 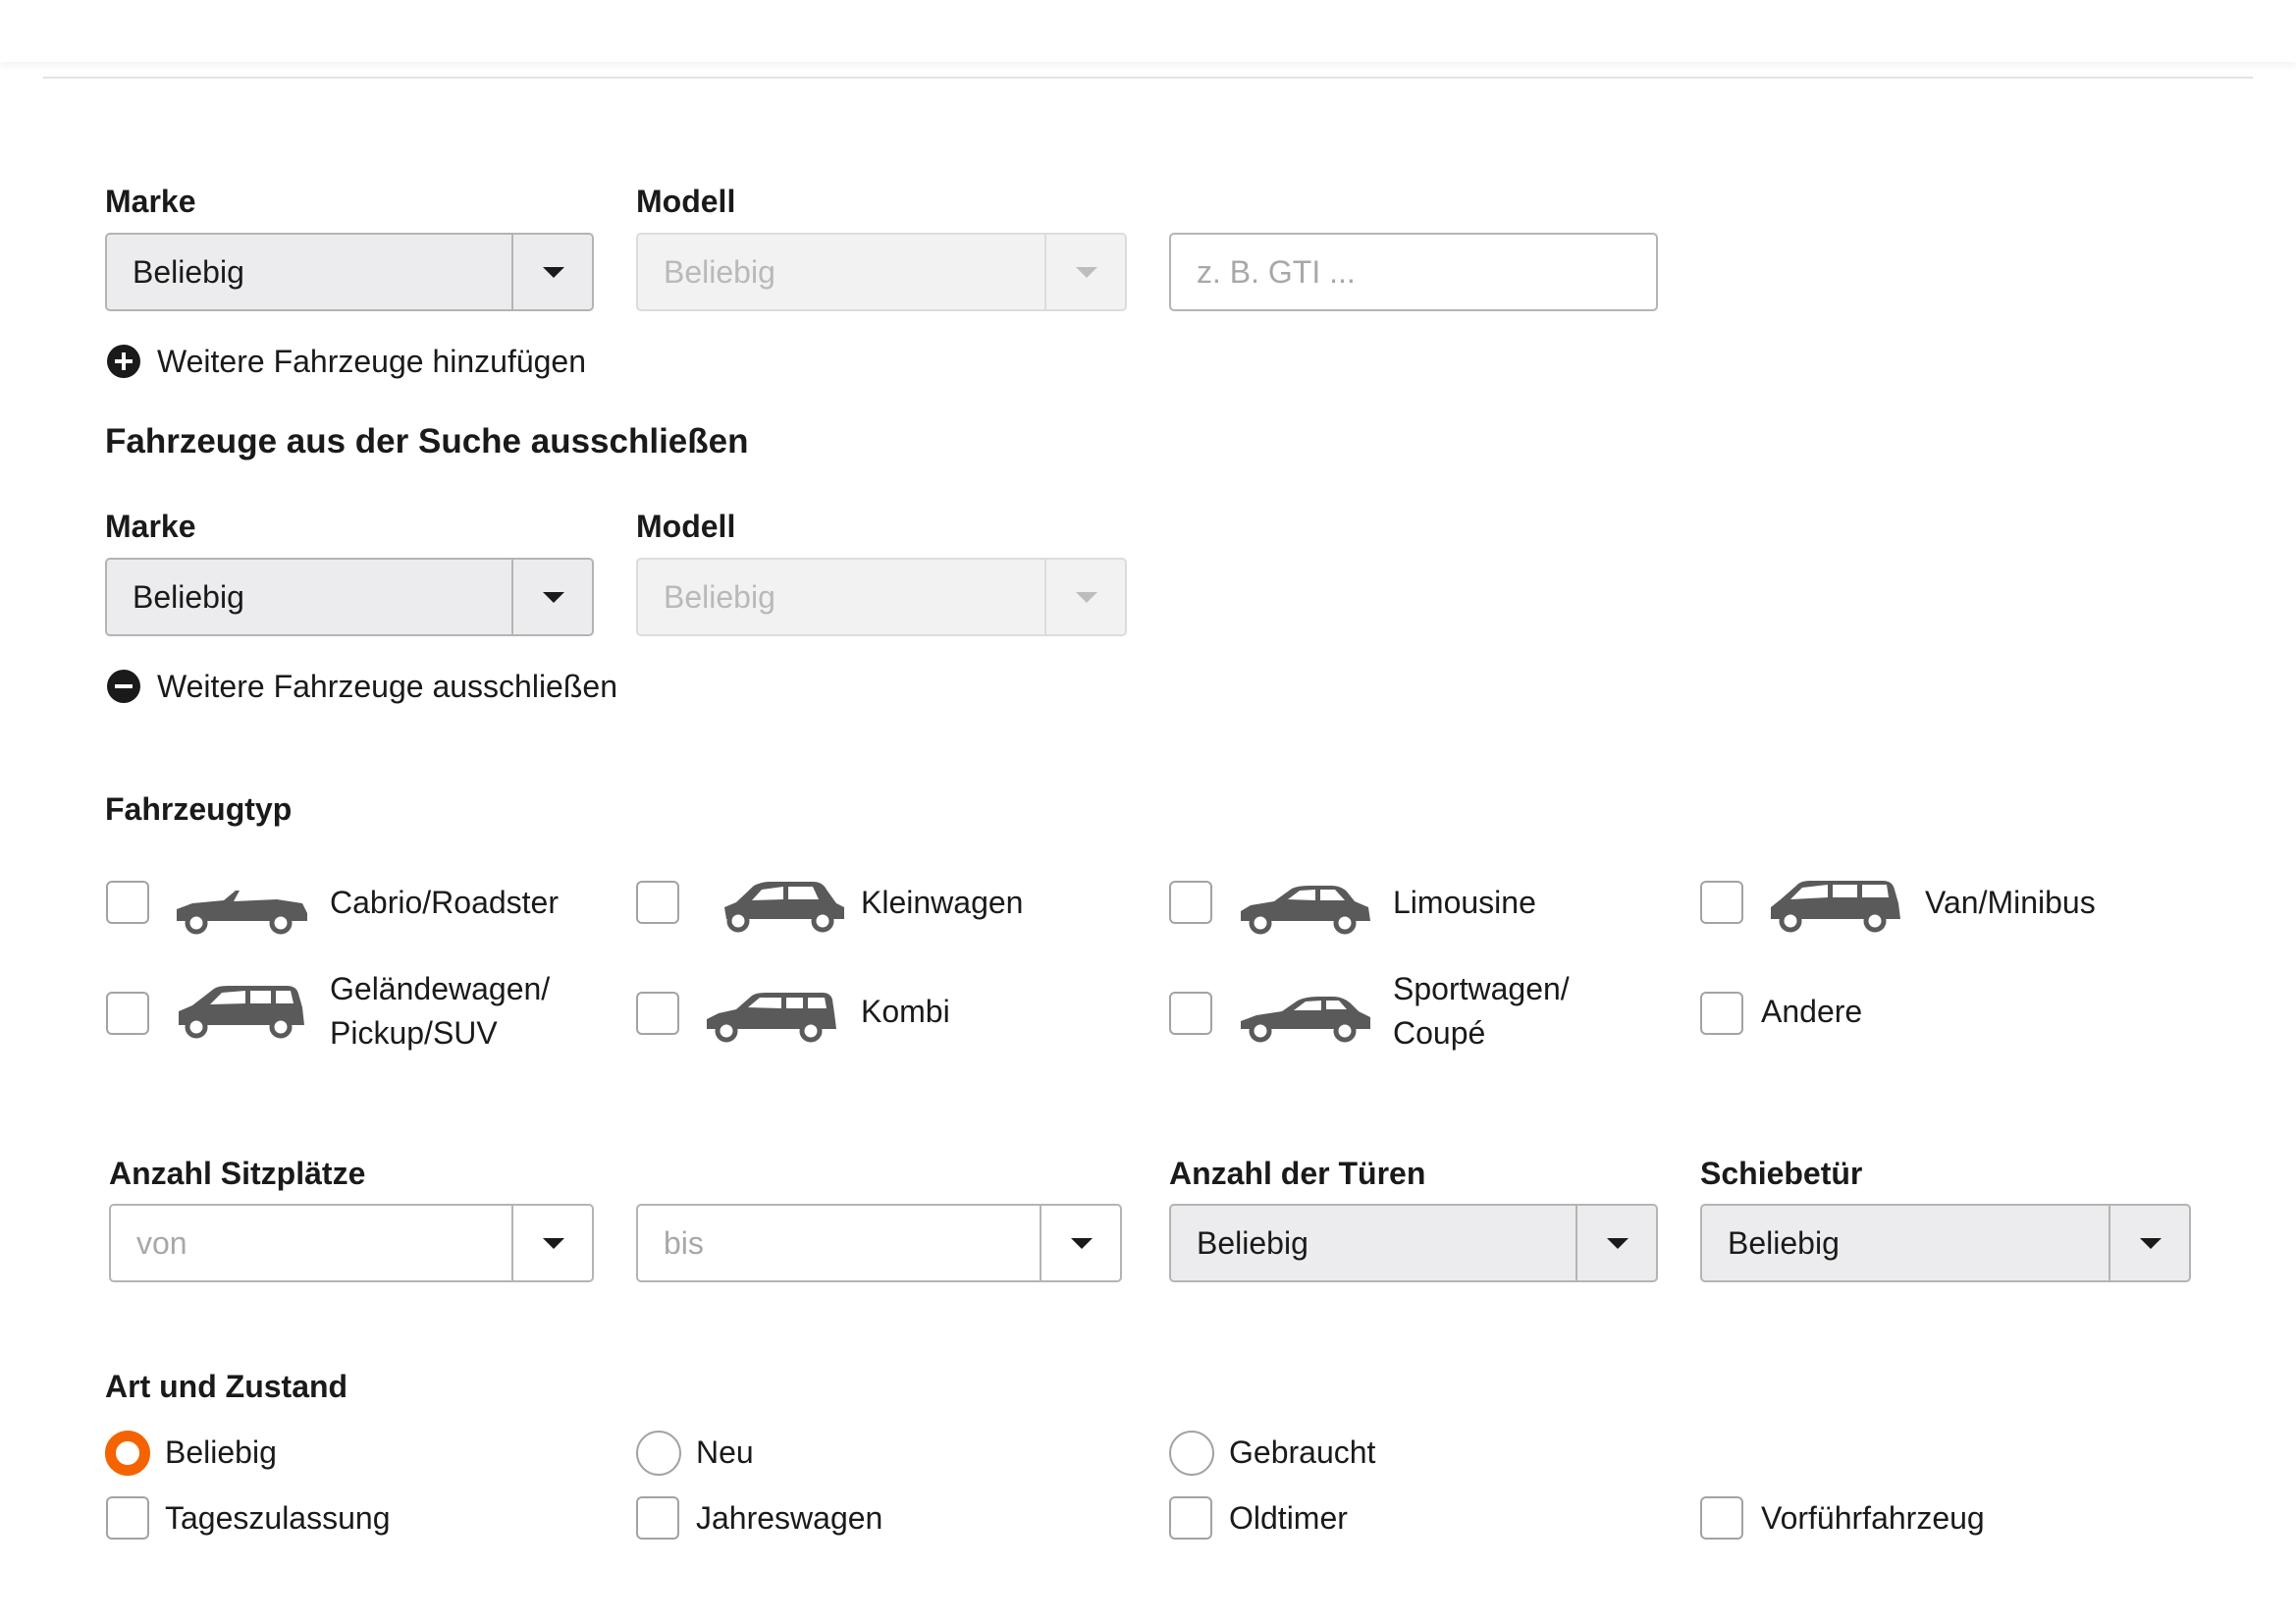 What do you see at coordinates (657, 902) in the screenshot?
I see `checkbox-kleinwagen` at bounding box center [657, 902].